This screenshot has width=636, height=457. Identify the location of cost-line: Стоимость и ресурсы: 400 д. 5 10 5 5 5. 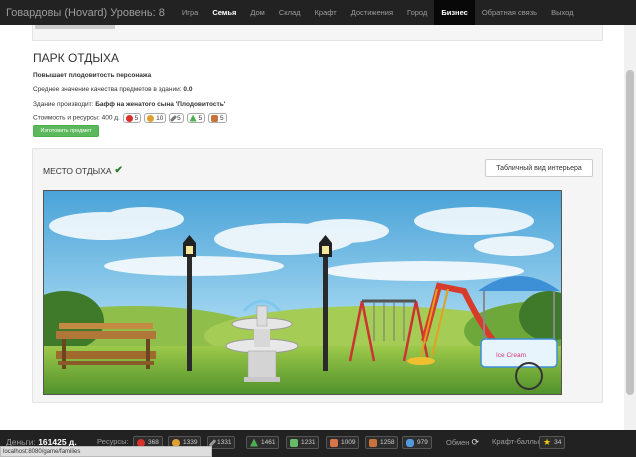
(130, 118).